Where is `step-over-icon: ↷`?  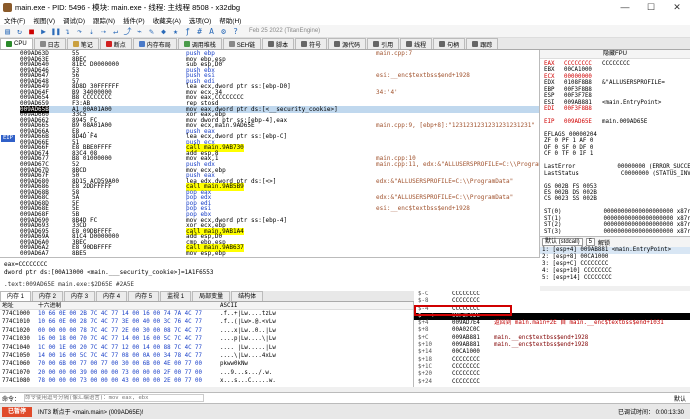 step-over-icon: ↷ is located at coordinates (79, 31).